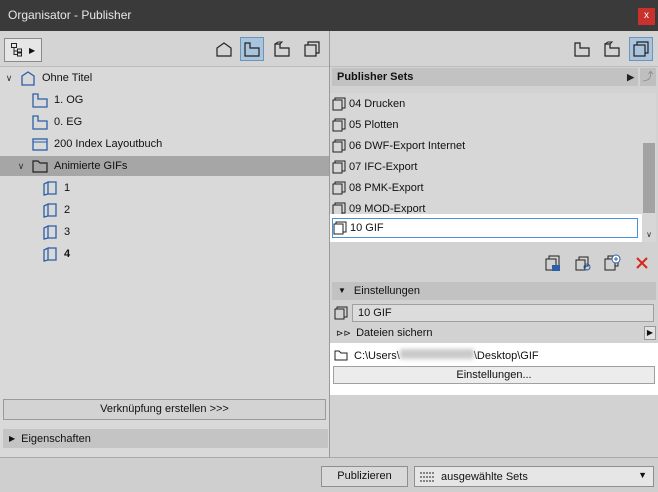 This screenshot has width=658, height=492. What do you see at coordinates (374, 167) in the screenshot?
I see `set-item-07: 07 IFC-Export` at bounding box center [374, 167].